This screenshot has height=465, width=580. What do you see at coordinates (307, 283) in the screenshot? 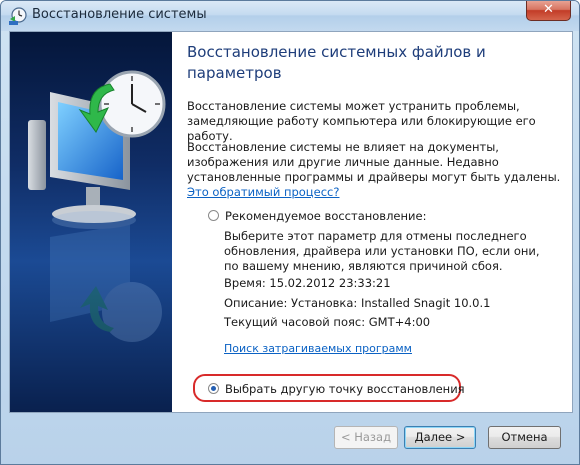
I see `restore-time: Время: 15.02.2012 23:33:21` at bounding box center [307, 283].